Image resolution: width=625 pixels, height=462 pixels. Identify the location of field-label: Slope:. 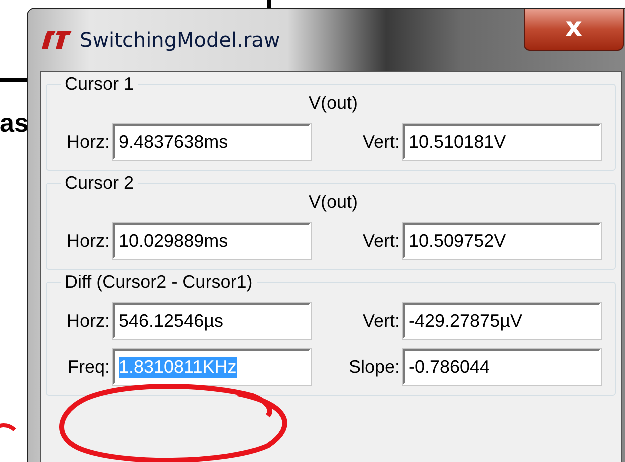
(374, 367).